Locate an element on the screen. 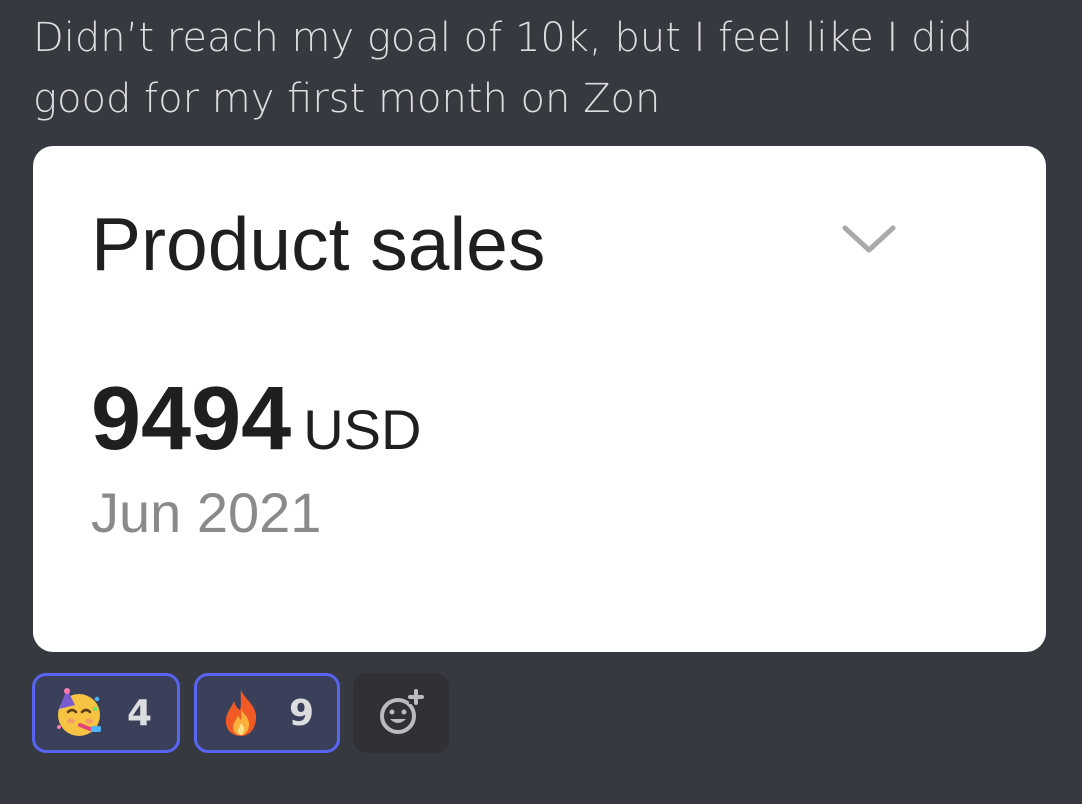  reaction-count: 4 is located at coordinates (140, 713).